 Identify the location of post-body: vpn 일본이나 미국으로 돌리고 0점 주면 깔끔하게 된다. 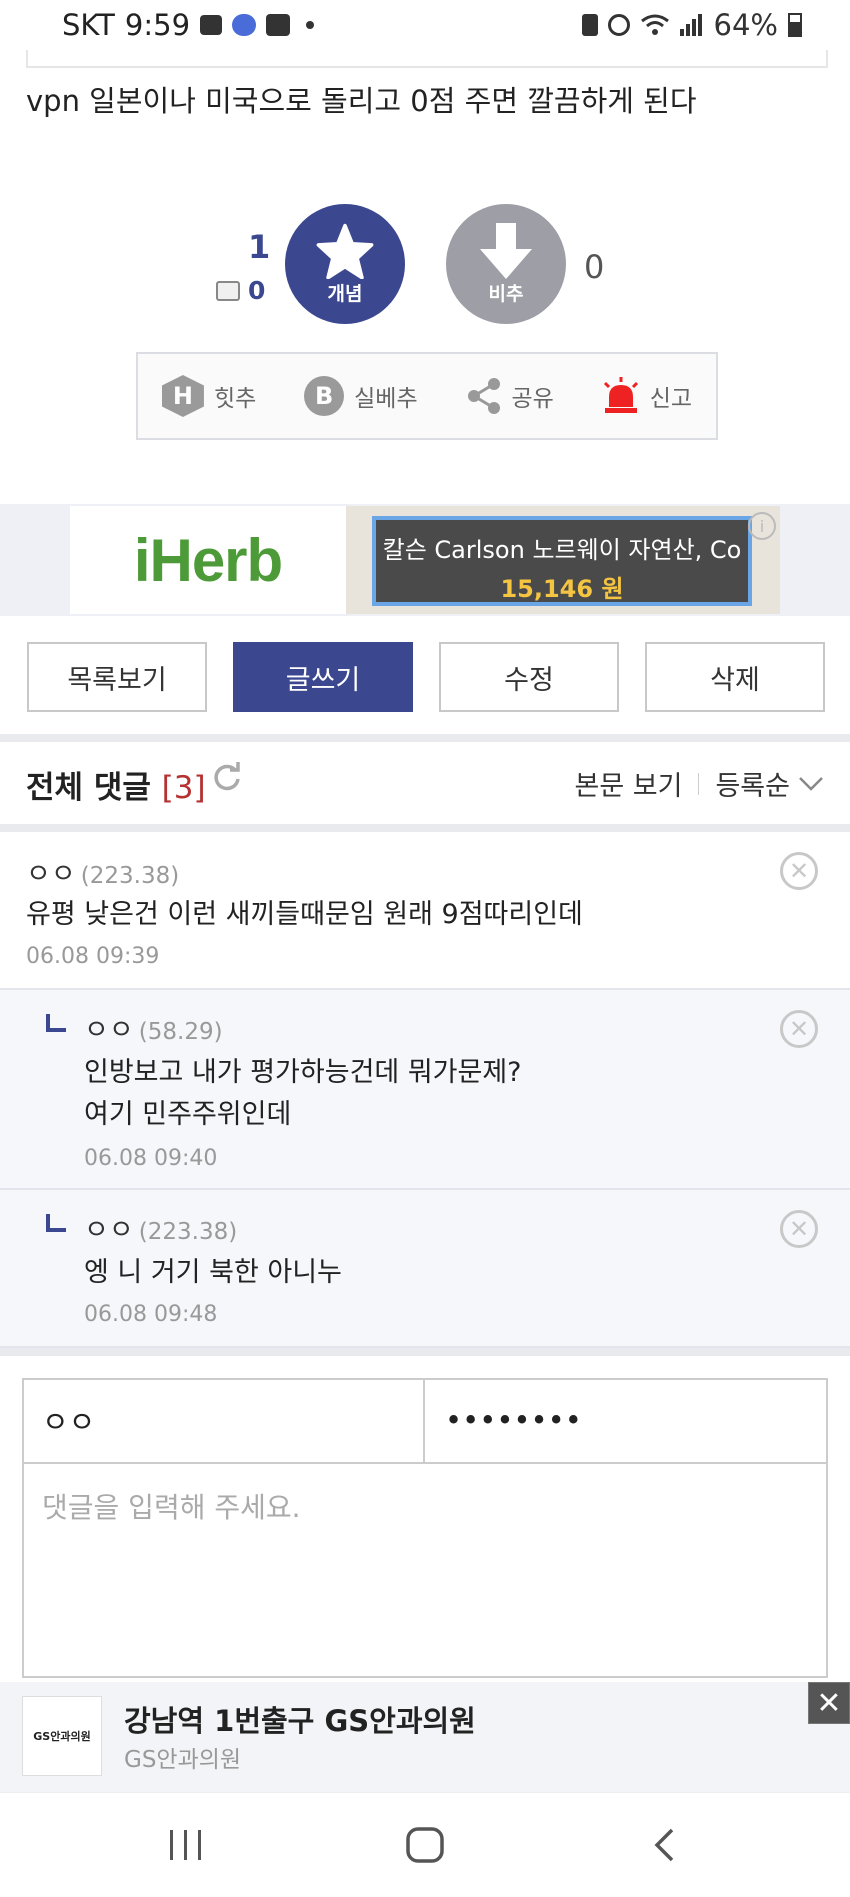
(361, 101).